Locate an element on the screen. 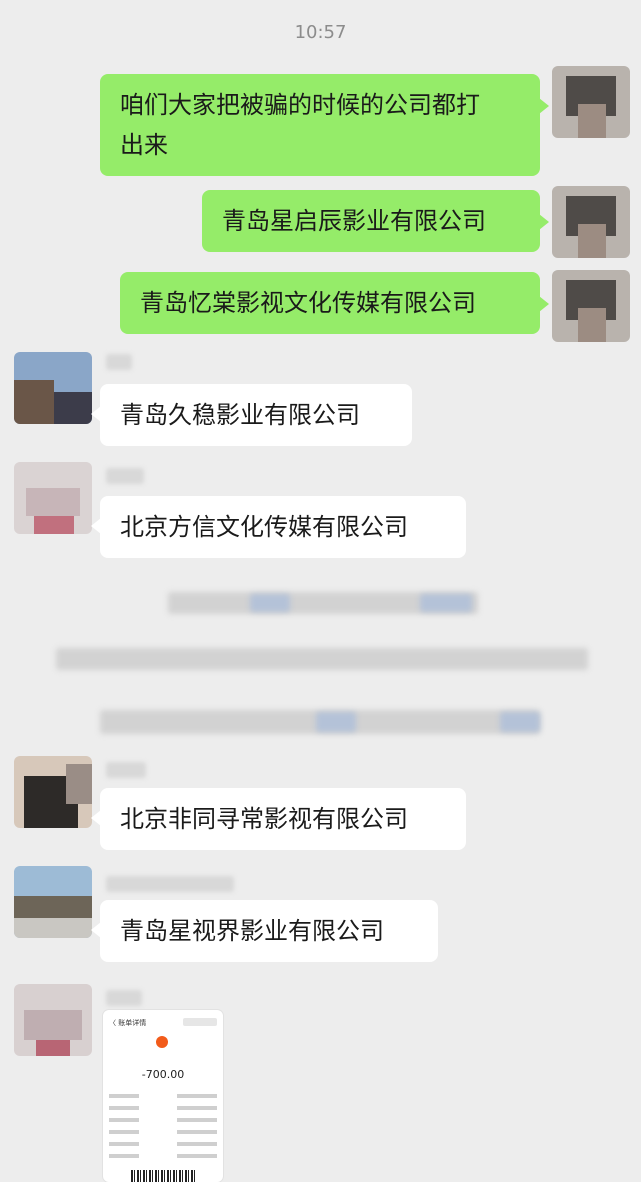  message-text: 北京非同寻常影视有限公司 is located at coordinates (264, 819).